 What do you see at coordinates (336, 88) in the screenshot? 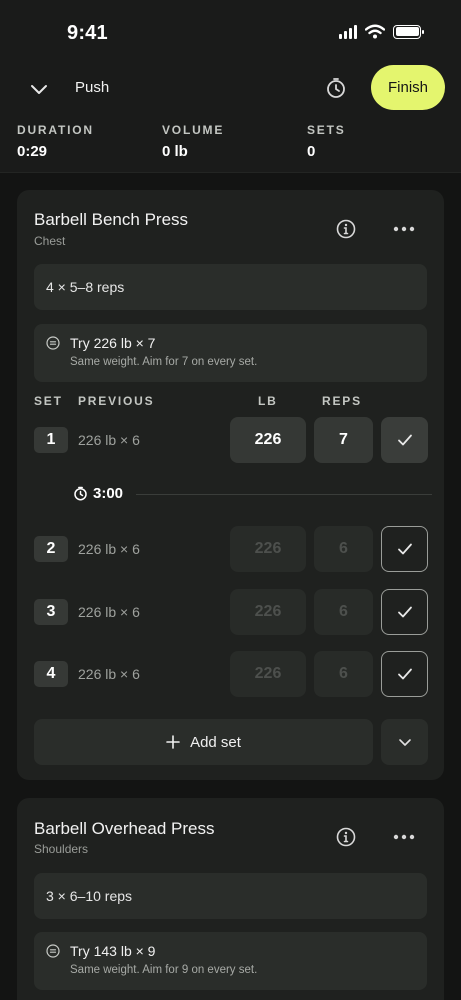
I see `rest-timer-icon` at bounding box center [336, 88].